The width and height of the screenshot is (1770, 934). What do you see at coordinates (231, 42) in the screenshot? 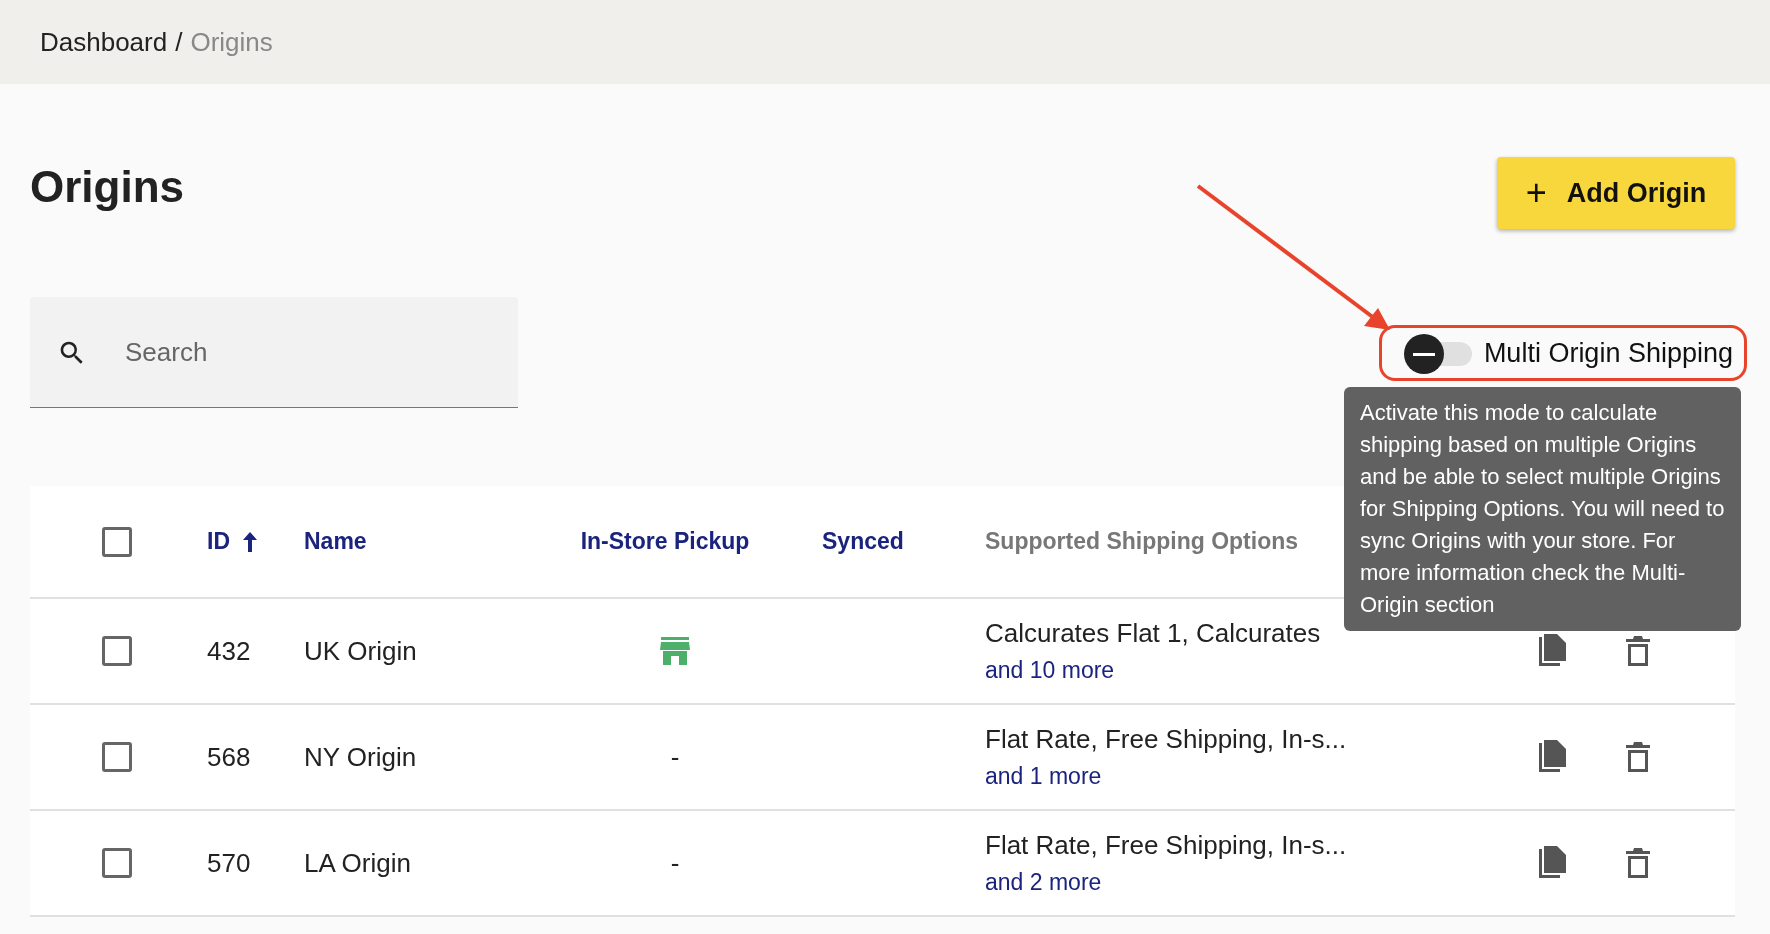
I see `breadcrumb-item: Origins` at bounding box center [231, 42].